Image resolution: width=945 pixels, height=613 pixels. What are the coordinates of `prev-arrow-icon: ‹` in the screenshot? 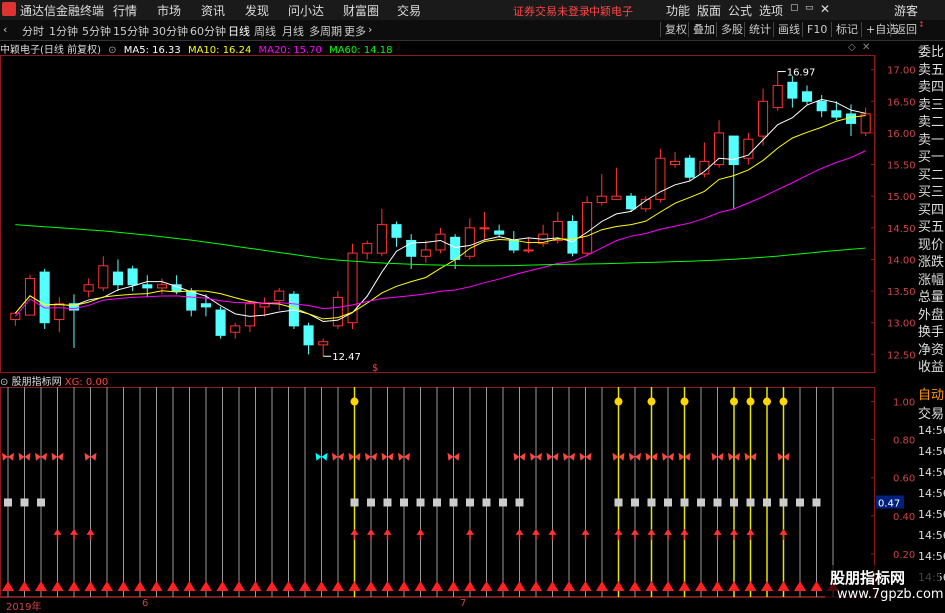 It's located at (5, 29).